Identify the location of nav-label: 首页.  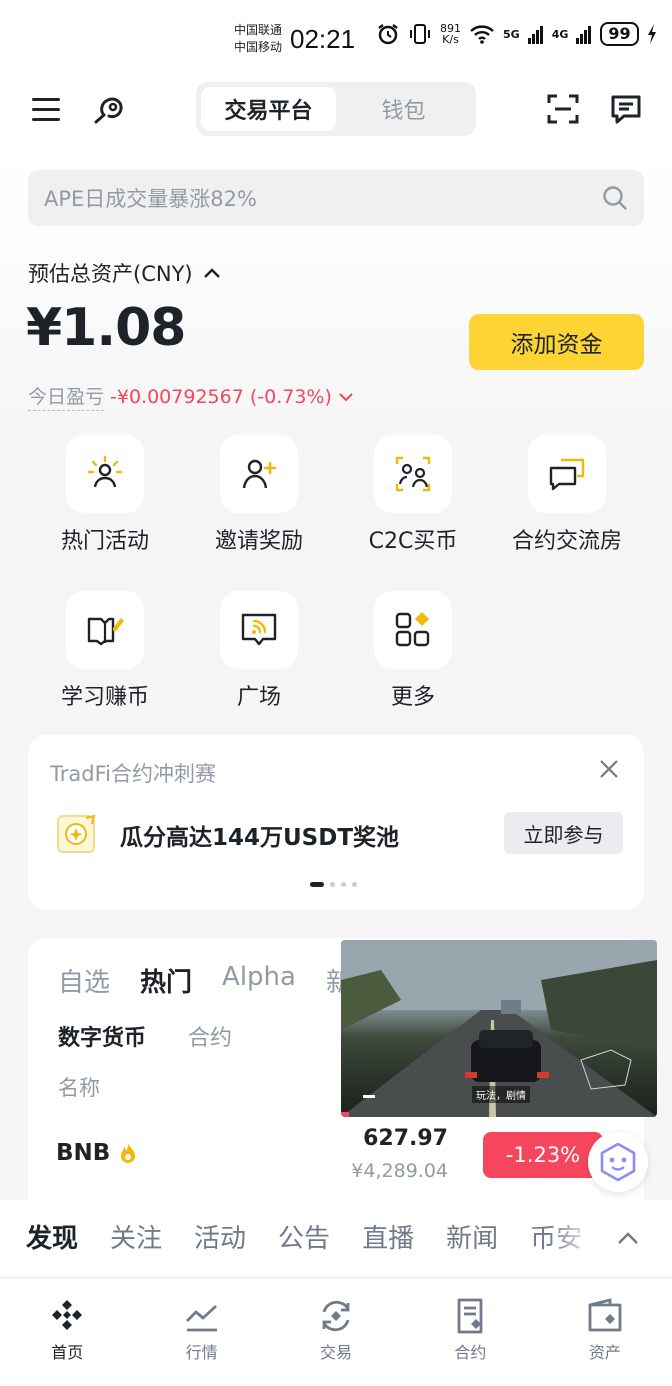
(67, 1352).